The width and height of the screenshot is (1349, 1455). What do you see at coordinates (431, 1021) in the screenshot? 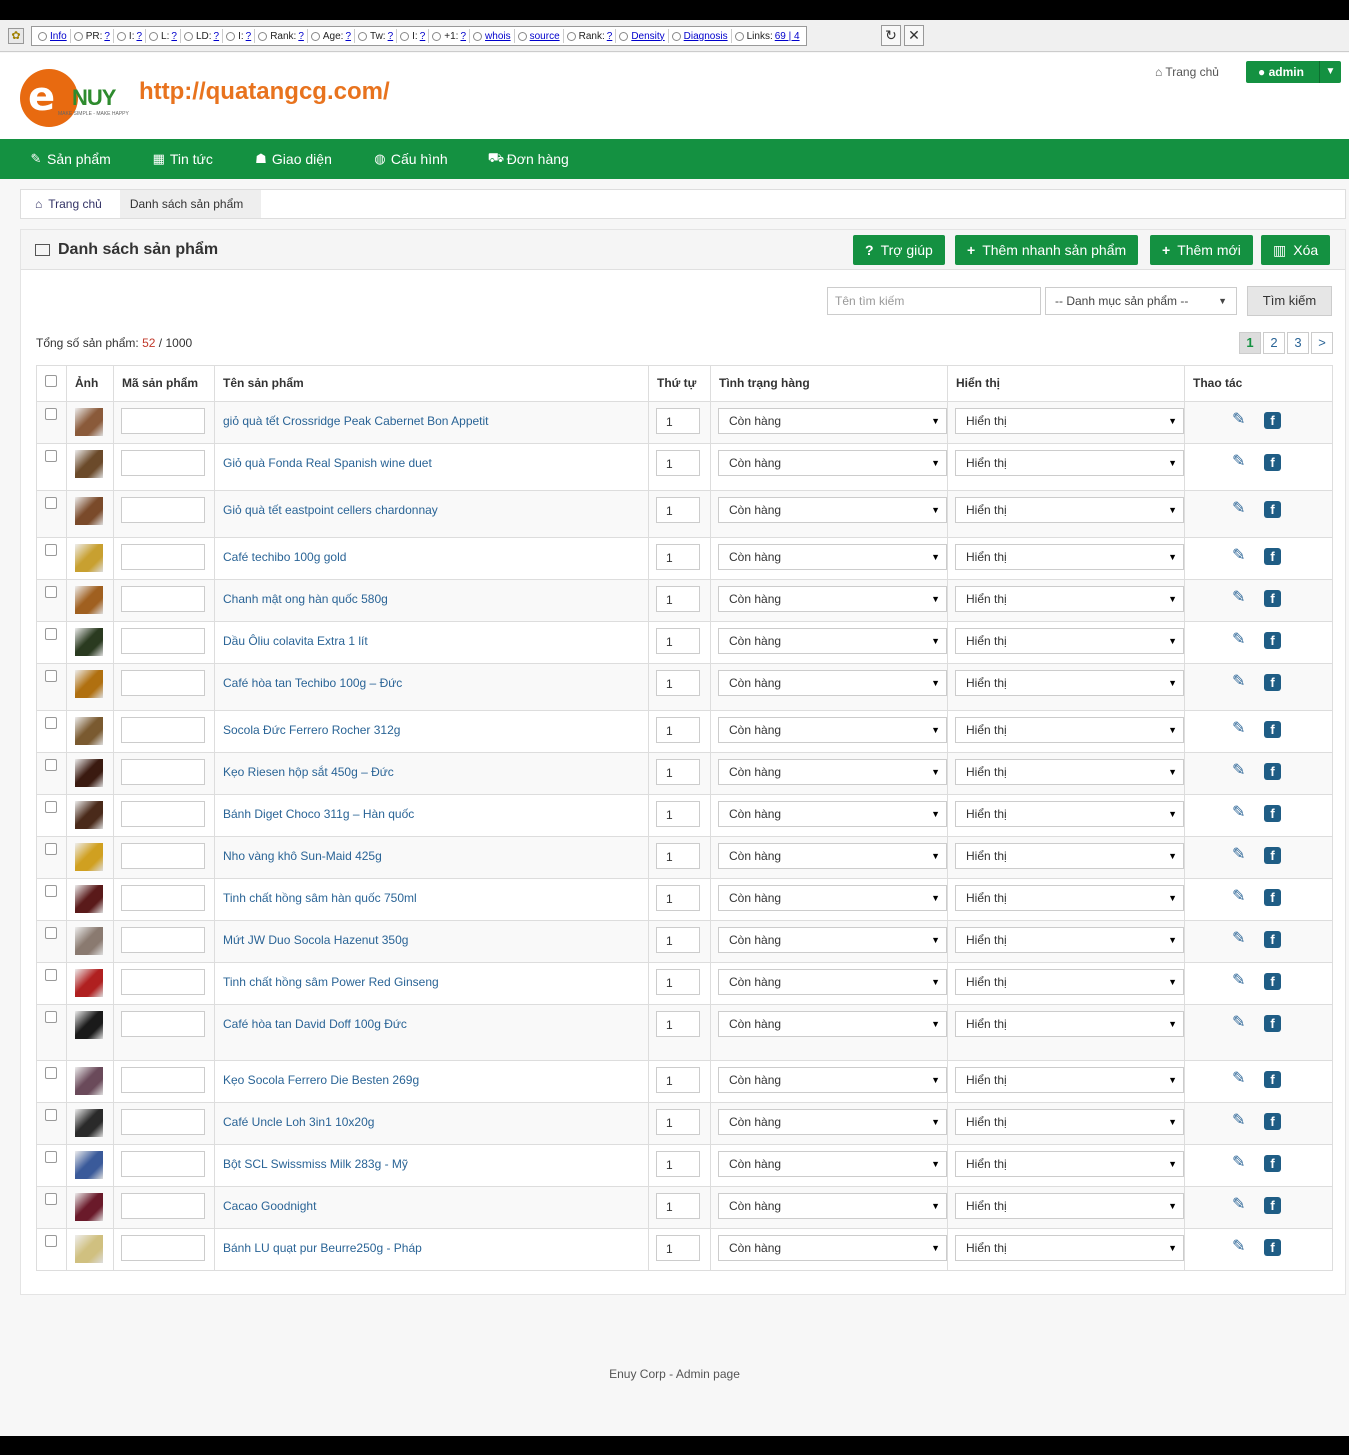
I see `product-name-link: Café hòa tan David Doff 100g Đức` at bounding box center [431, 1021].